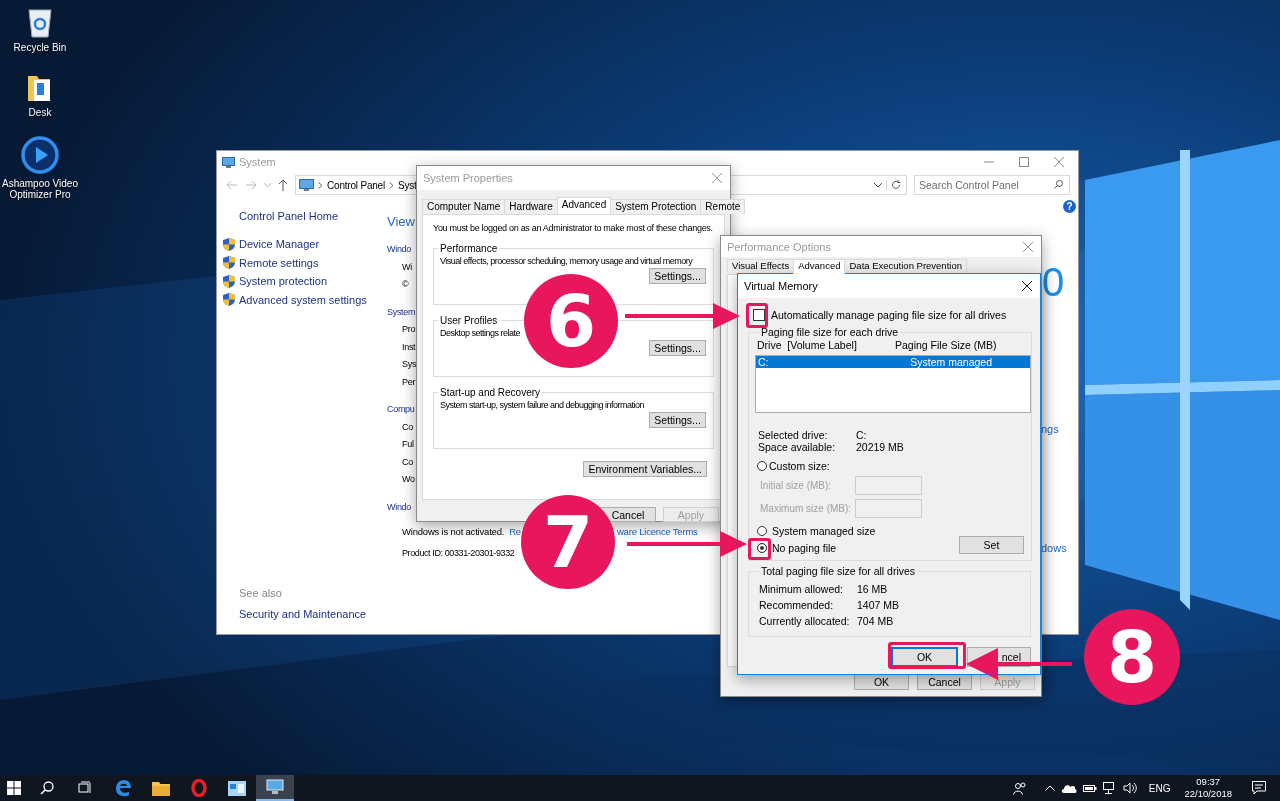 This screenshot has height=801, width=1280. Describe the element at coordinates (889, 315) in the screenshot. I see `checkbox-label: Automatically manage paging file size for all drives` at that location.